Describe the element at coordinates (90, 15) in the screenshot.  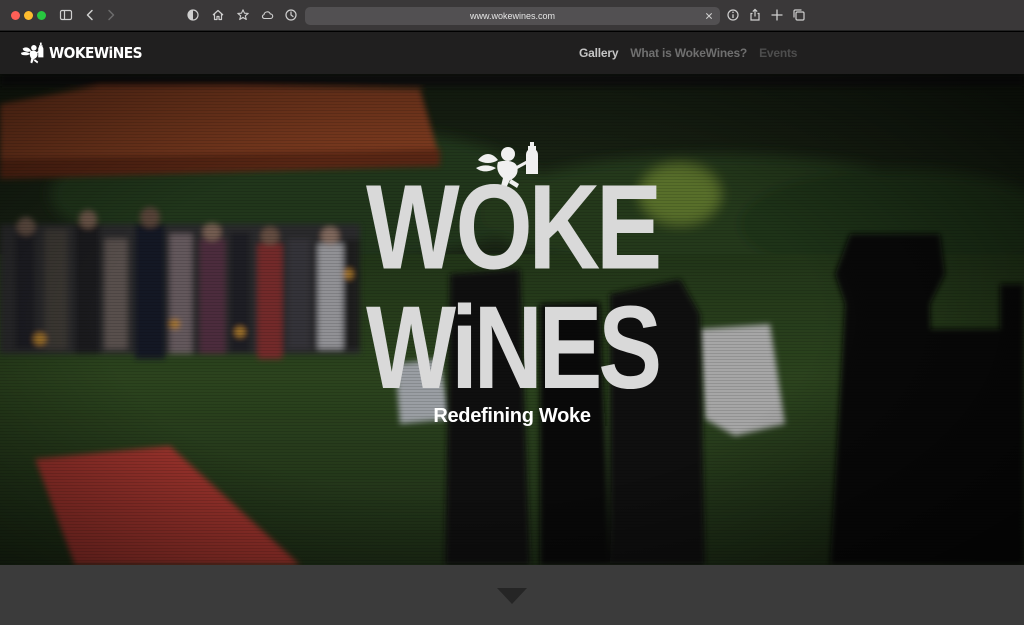
I see `back-icon` at that location.